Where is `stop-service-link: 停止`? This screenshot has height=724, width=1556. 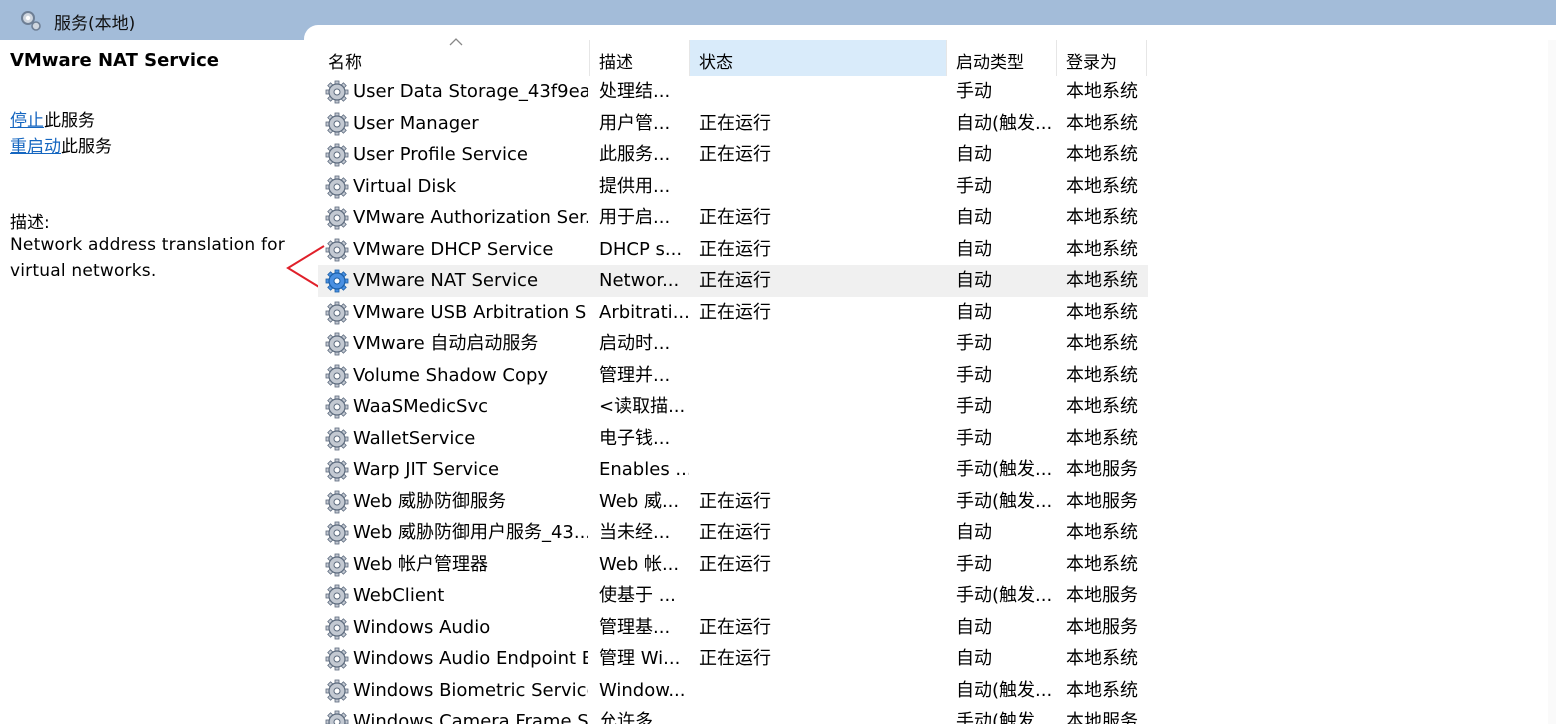 stop-service-link: 停止 is located at coordinates (27, 121).